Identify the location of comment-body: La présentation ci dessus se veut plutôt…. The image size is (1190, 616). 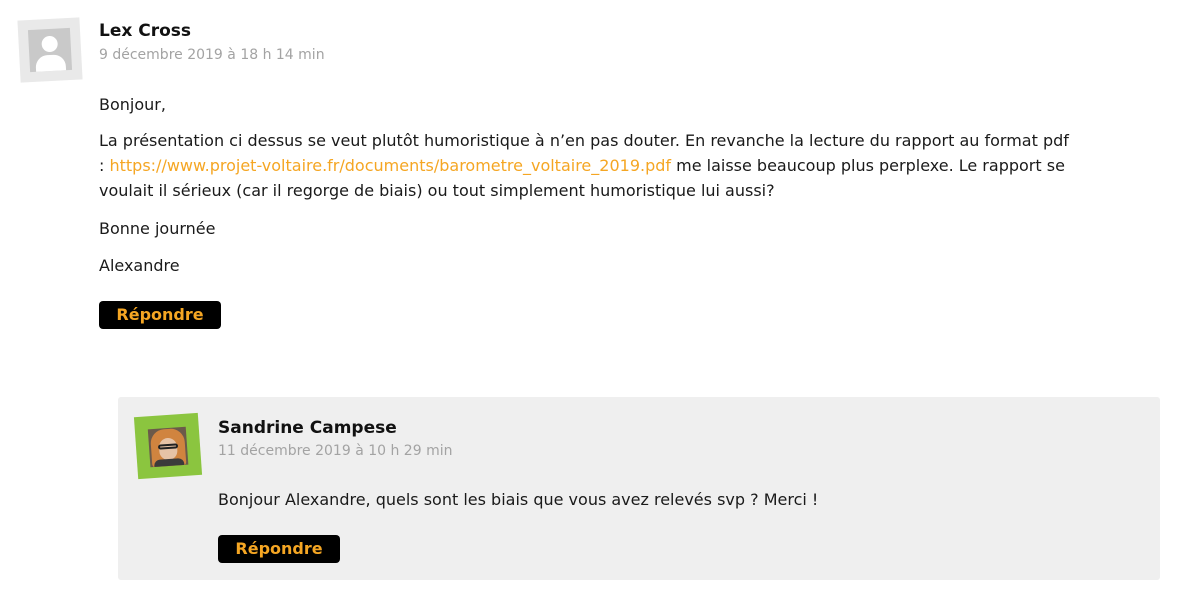
(589, 165).